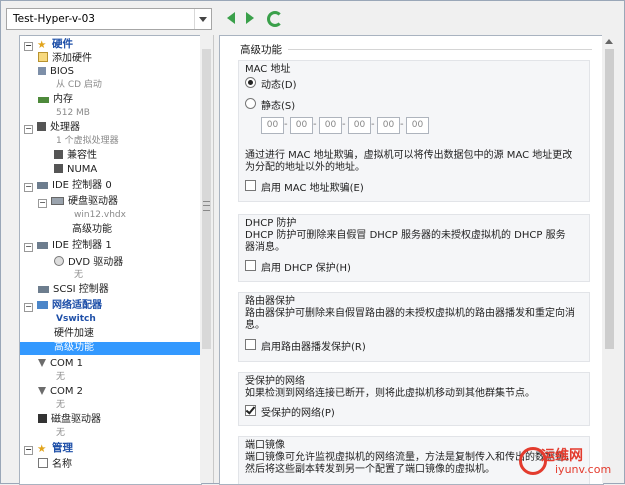 The image size is (625, 485). Describe the element at coordinates (345, 125) in the screenshot. I see `mac-address-input: 00 - 00 - 00 - 00 - 00 - 00` at that location.